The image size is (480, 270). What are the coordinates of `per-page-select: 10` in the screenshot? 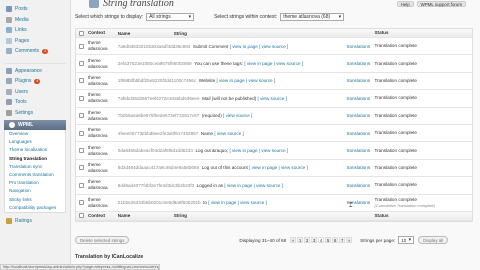 It's located at (406, 240).